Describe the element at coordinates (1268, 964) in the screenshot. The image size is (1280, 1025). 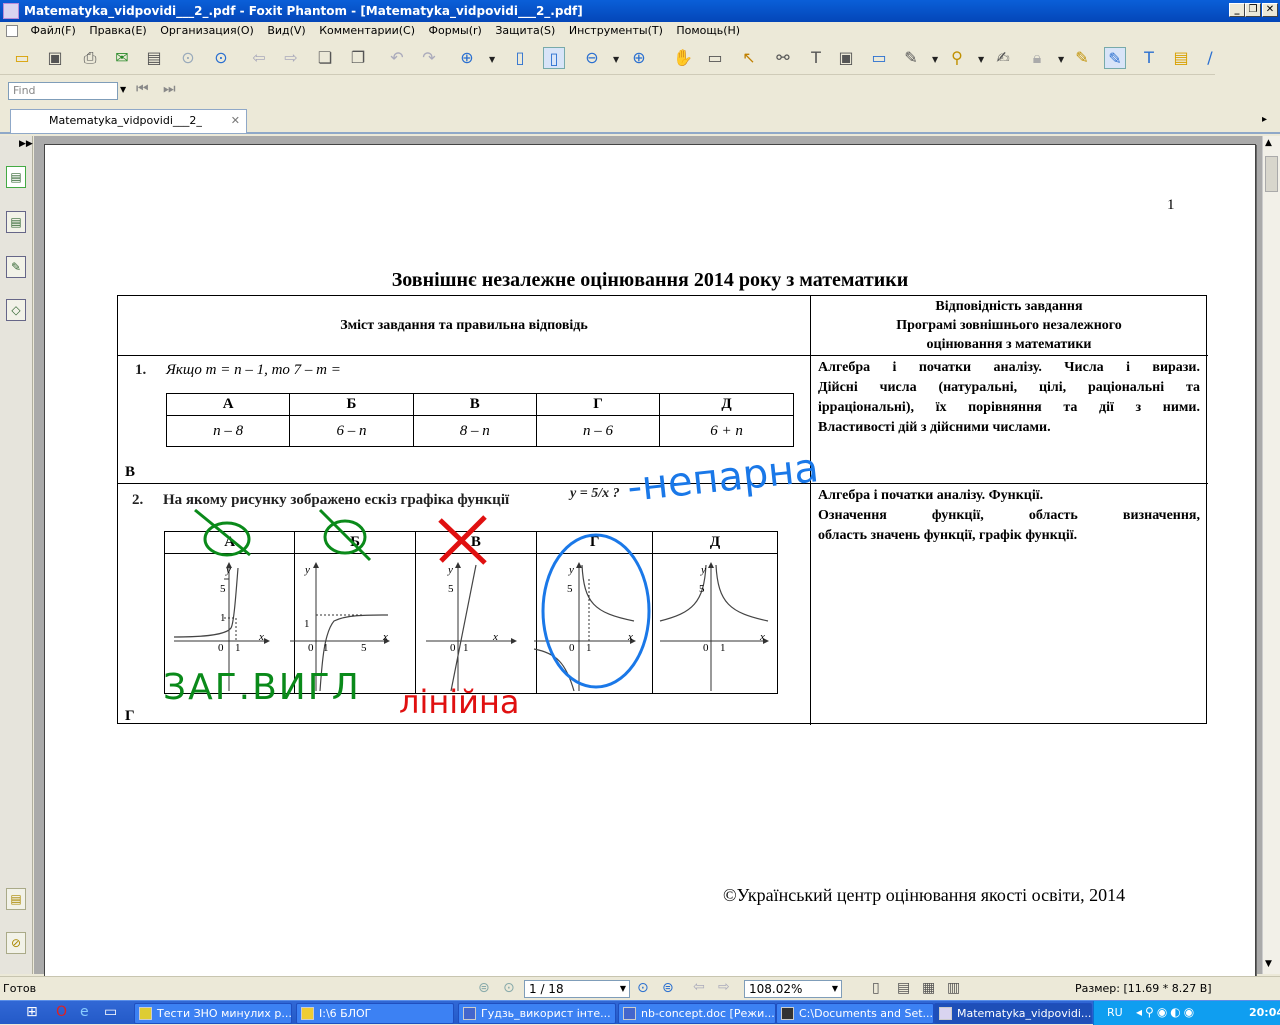
I see `scroll-down-icon: ▼` at that location.